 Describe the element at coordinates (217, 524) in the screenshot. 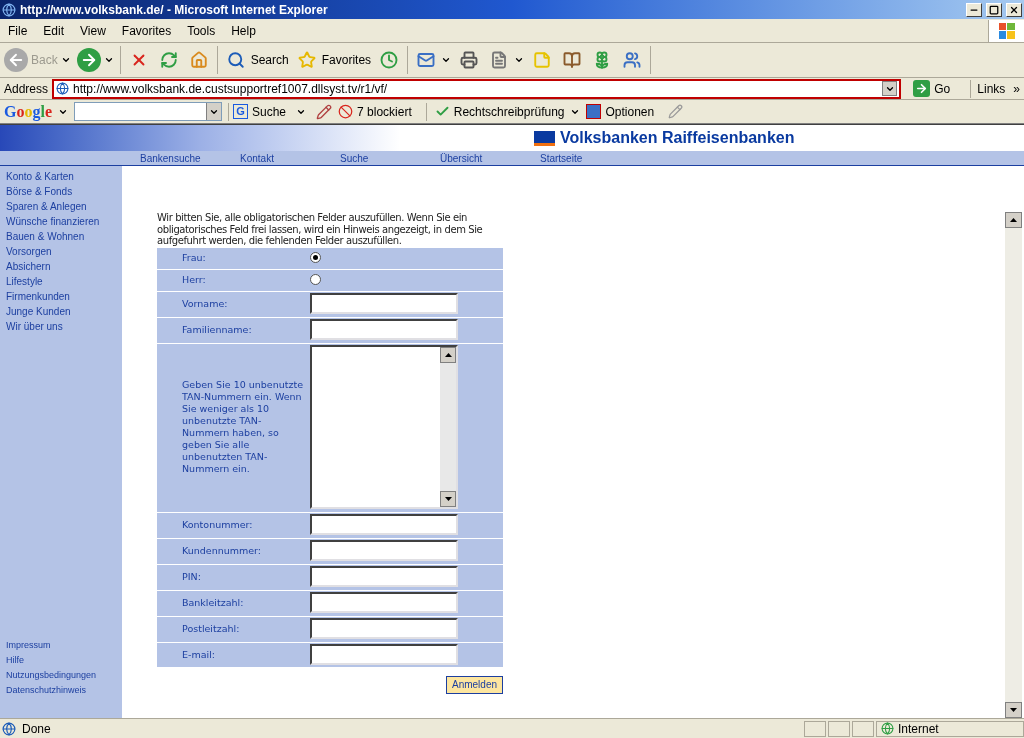

I see `field-label: Kontonummer:` at that location.